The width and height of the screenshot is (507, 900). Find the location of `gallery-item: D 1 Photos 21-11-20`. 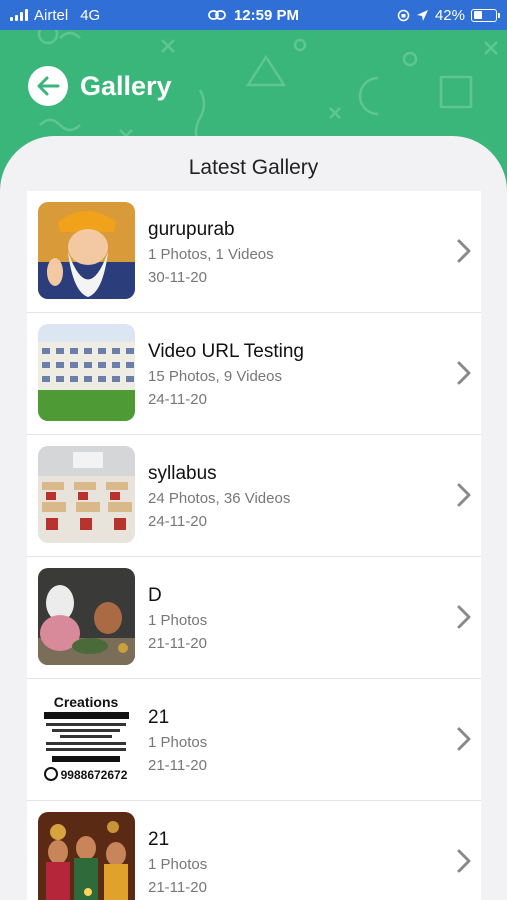

gallery-item: D 1 Photos 21-11-20 is located at coordinates (254, 618).